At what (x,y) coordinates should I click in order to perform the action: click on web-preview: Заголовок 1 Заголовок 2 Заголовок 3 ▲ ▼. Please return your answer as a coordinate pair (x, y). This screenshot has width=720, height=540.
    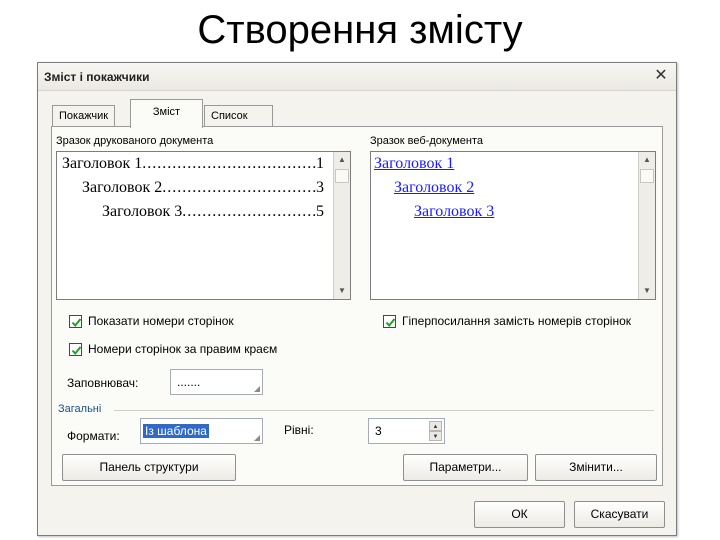
    Looking at the image, I should click on (513, 225).